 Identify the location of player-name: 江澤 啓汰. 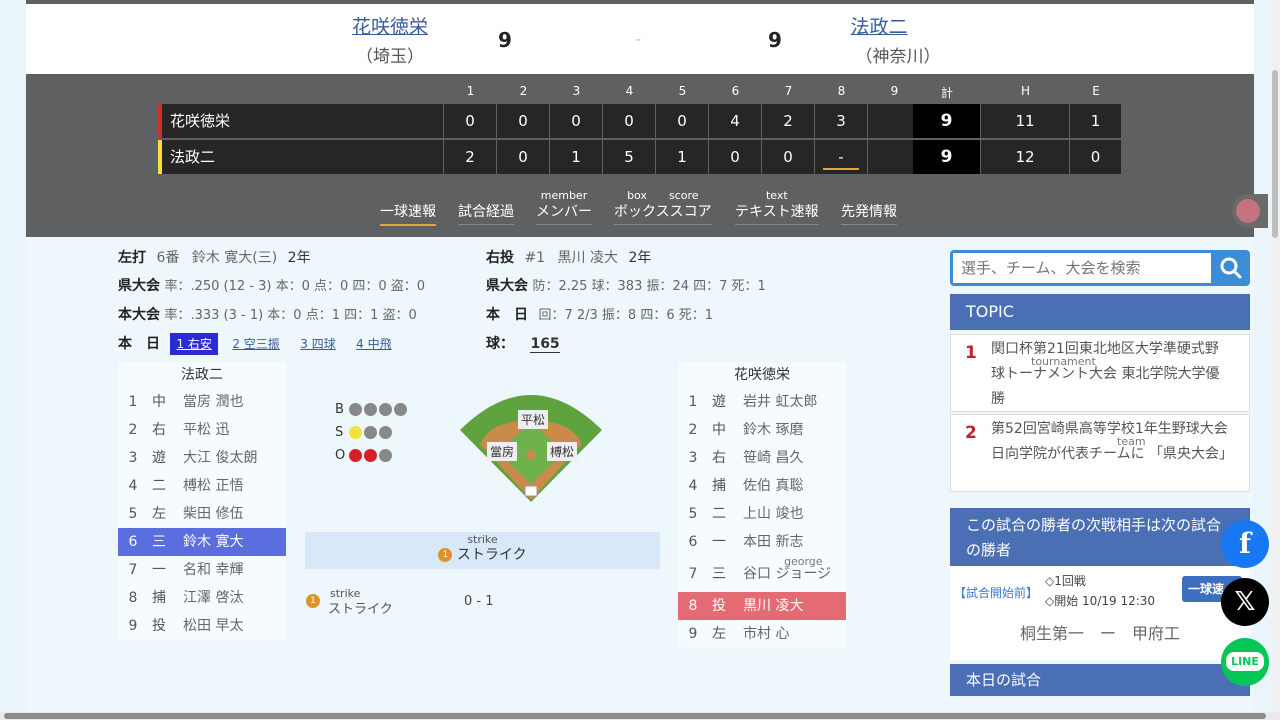
(213, 598).